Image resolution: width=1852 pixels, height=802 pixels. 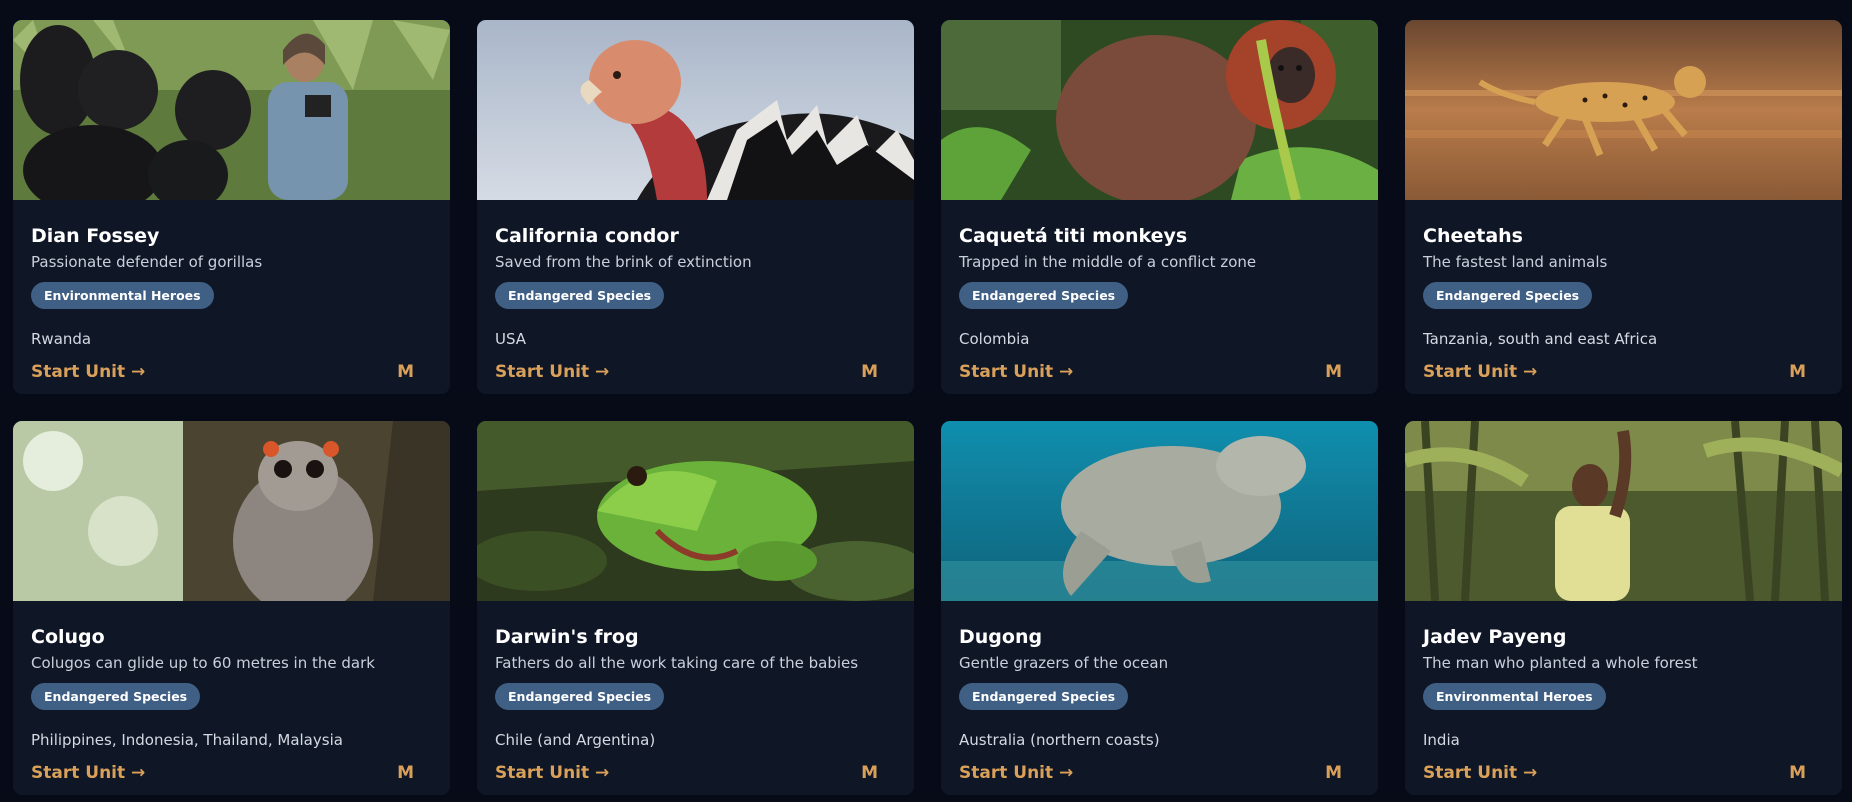 What do you see at coordinates (147, 262) in the screenshot?
I see `card-subtitle: Passionate defender of gorillas` at bounding box center [147, 262].